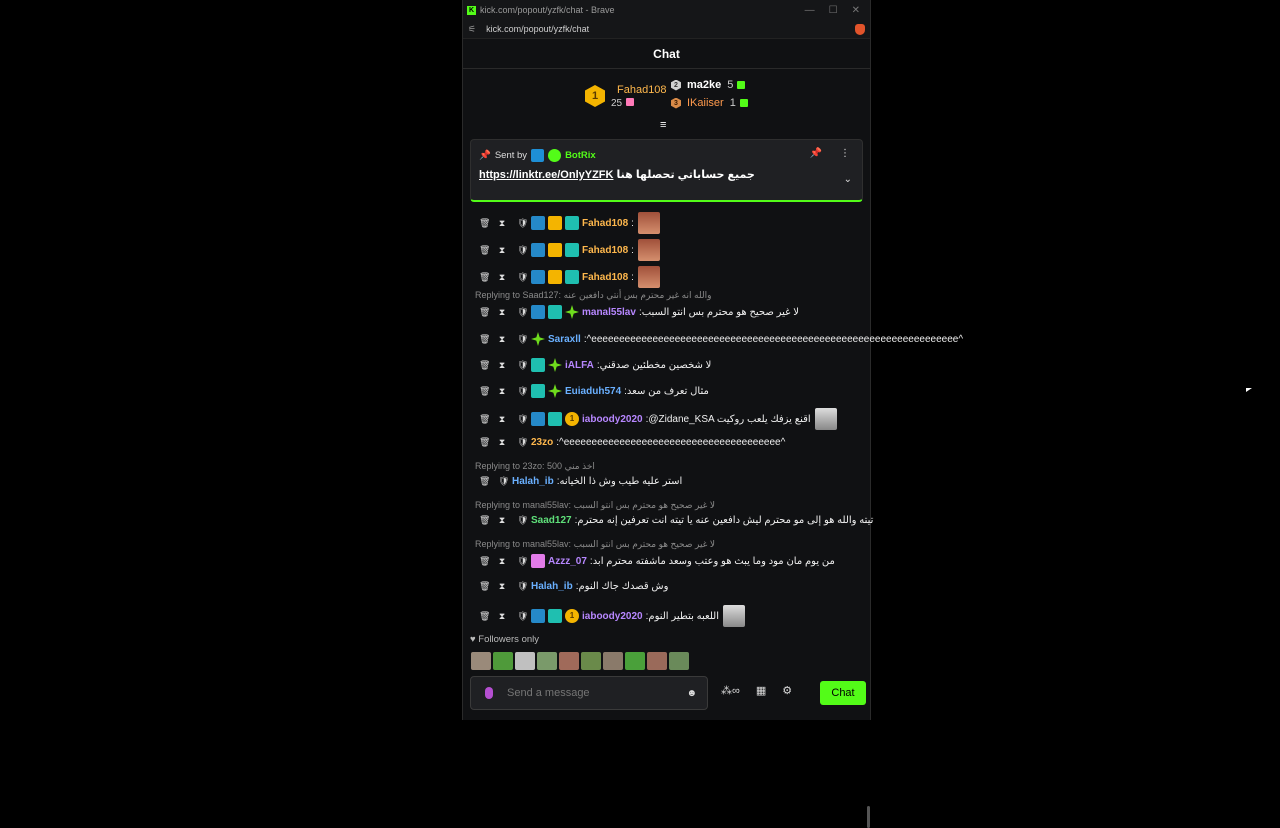 This screenshot has width=1280, height=828. Describe the element at coordinates (816, 153) in the screenshot. I see `unpin-icon: 📌` at that location.